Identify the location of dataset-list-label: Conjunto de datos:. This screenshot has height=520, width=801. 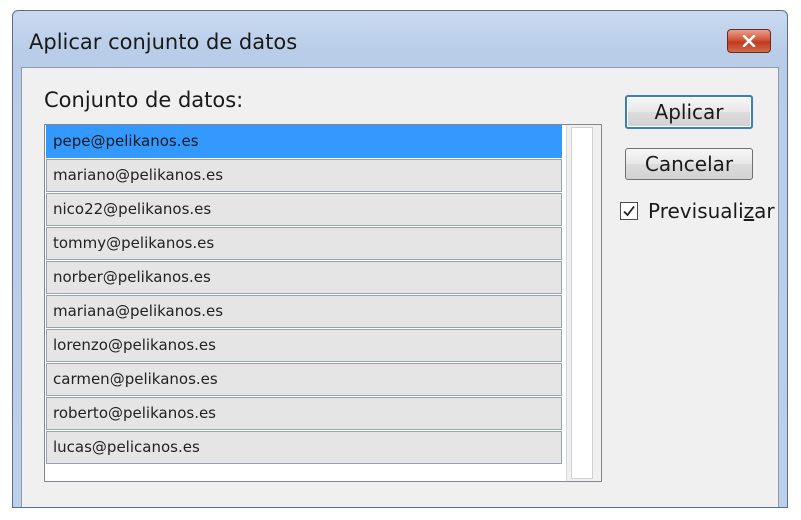
(144, 100).